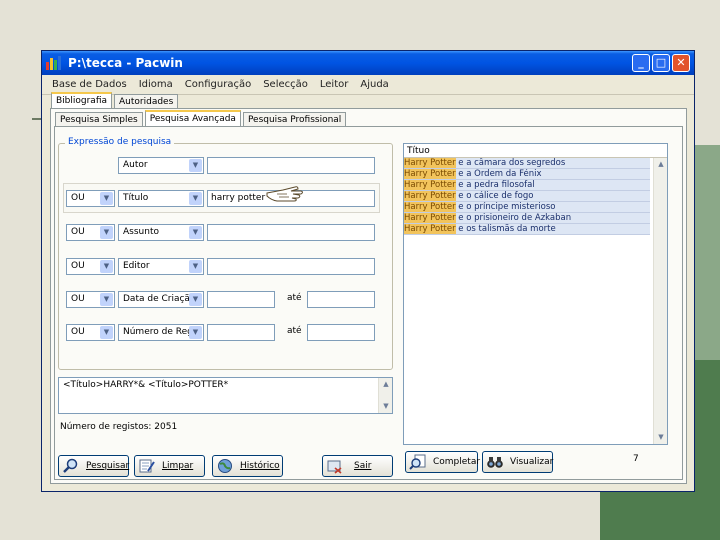 Image resolution: width=720 pixels, height=540 pixels. I want to click on field-select-3: Assunto ▼, so click(161, 232).